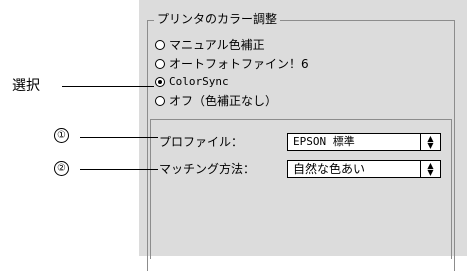 The image size is (467, 271). I want to click on radio-auto-photo-fine: オートフォトファイン！6, so click(232, 64).